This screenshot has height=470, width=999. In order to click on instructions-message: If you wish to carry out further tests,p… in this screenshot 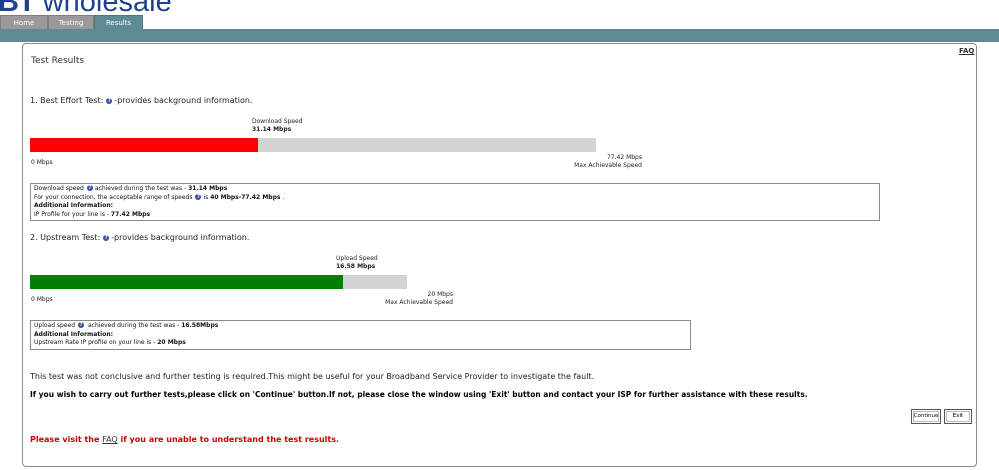, I will do `click(419, 394)`.